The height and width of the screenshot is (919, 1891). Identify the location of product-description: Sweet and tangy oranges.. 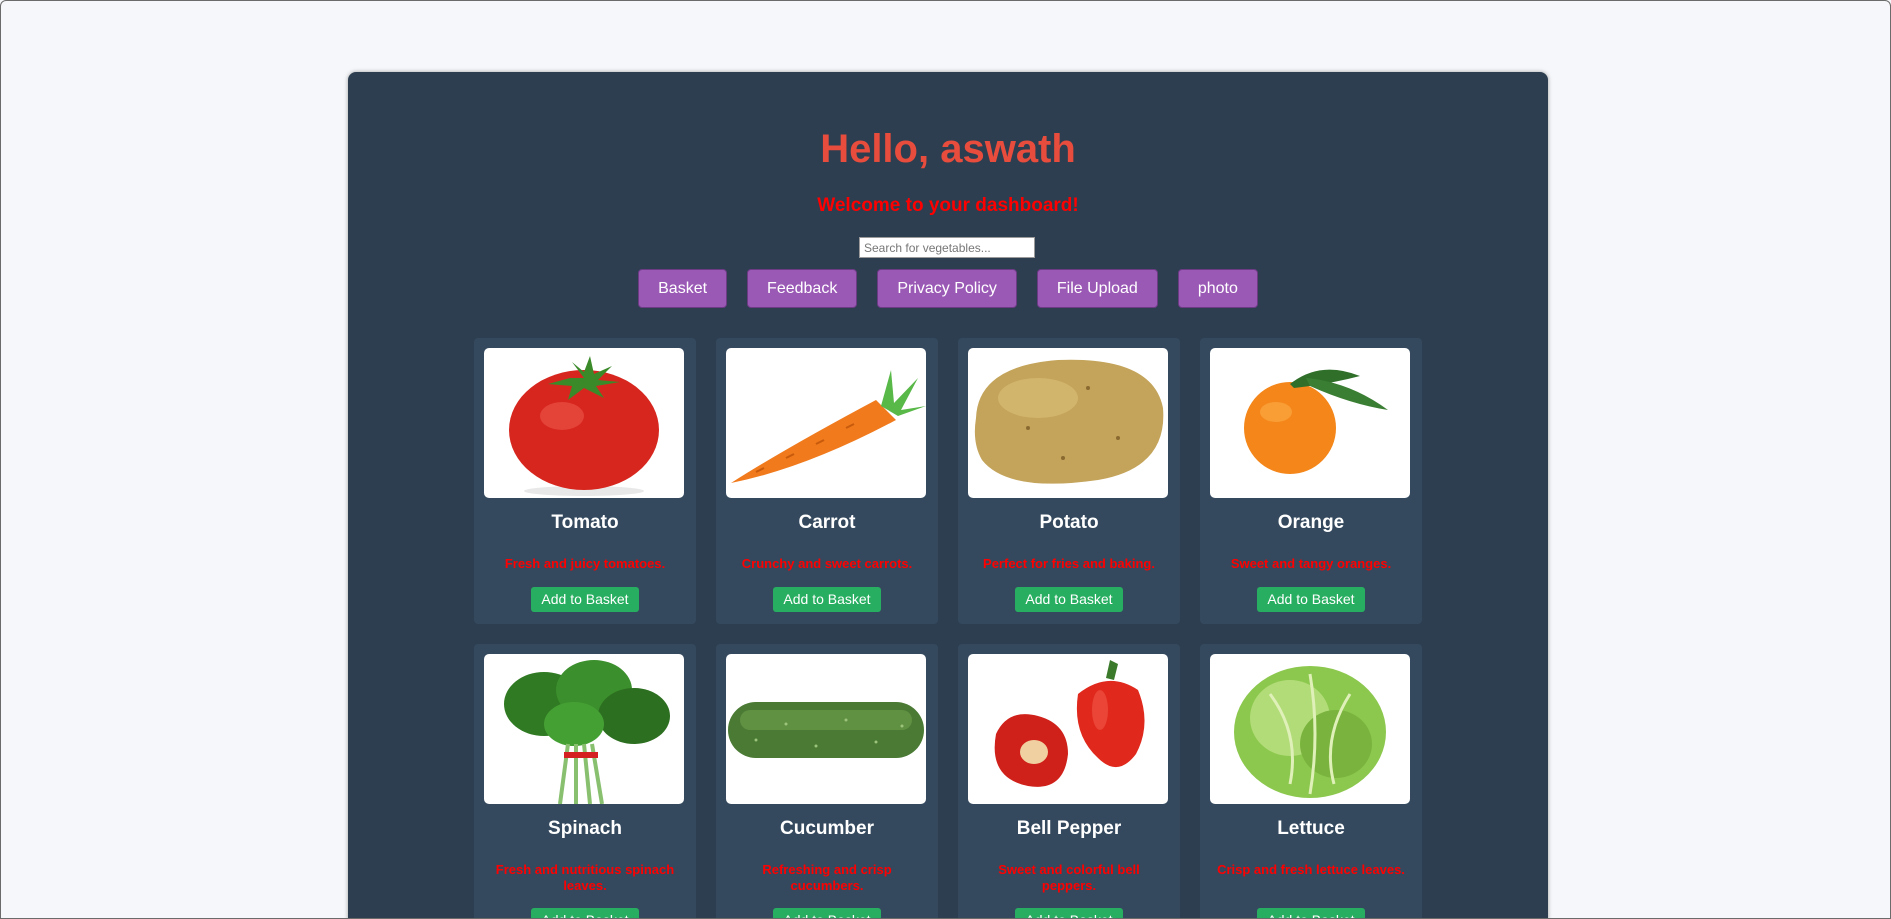
(1311, 563).